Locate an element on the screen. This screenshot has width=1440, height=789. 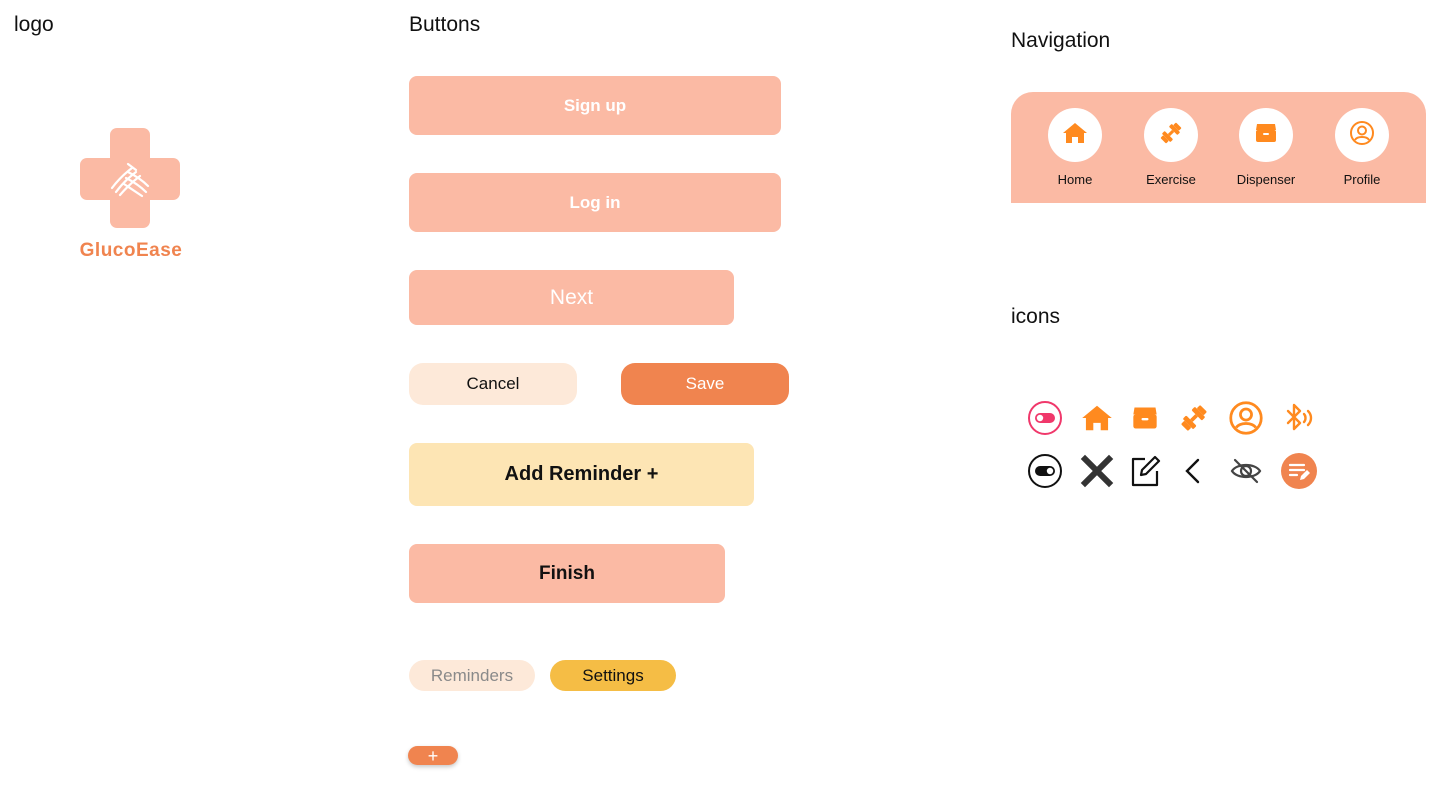
buttons-section-title: Buttons is located at coordinates (445, 24).